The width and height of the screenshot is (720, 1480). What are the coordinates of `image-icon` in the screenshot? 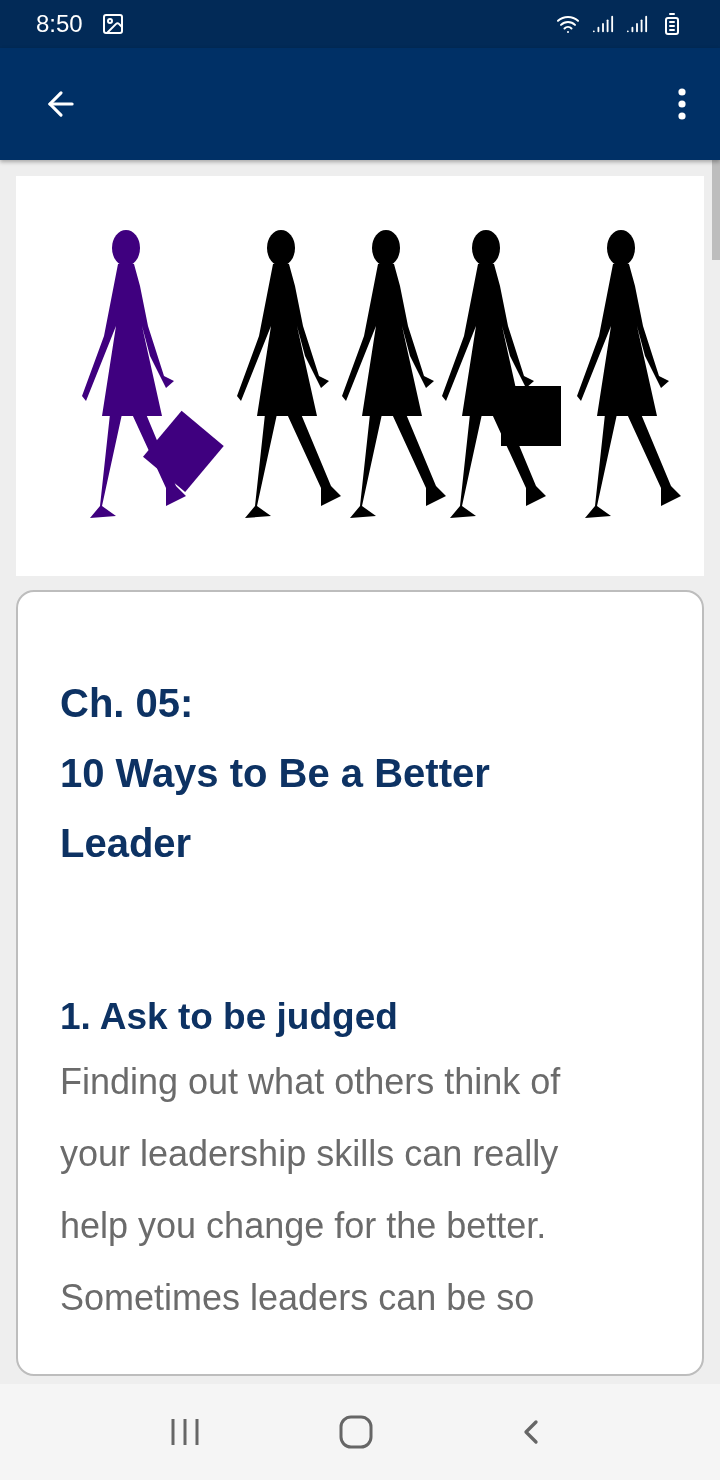 It's located at (112, 24).